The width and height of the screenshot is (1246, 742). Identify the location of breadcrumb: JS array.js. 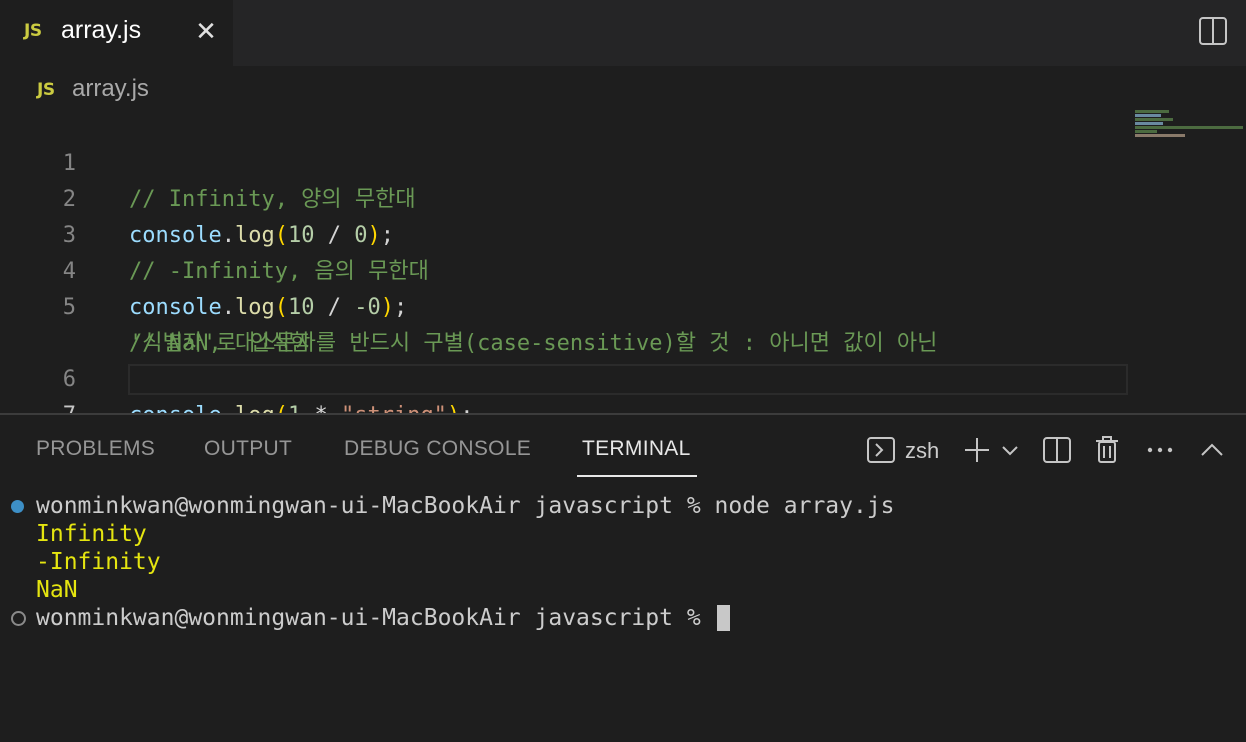
(623, 89).